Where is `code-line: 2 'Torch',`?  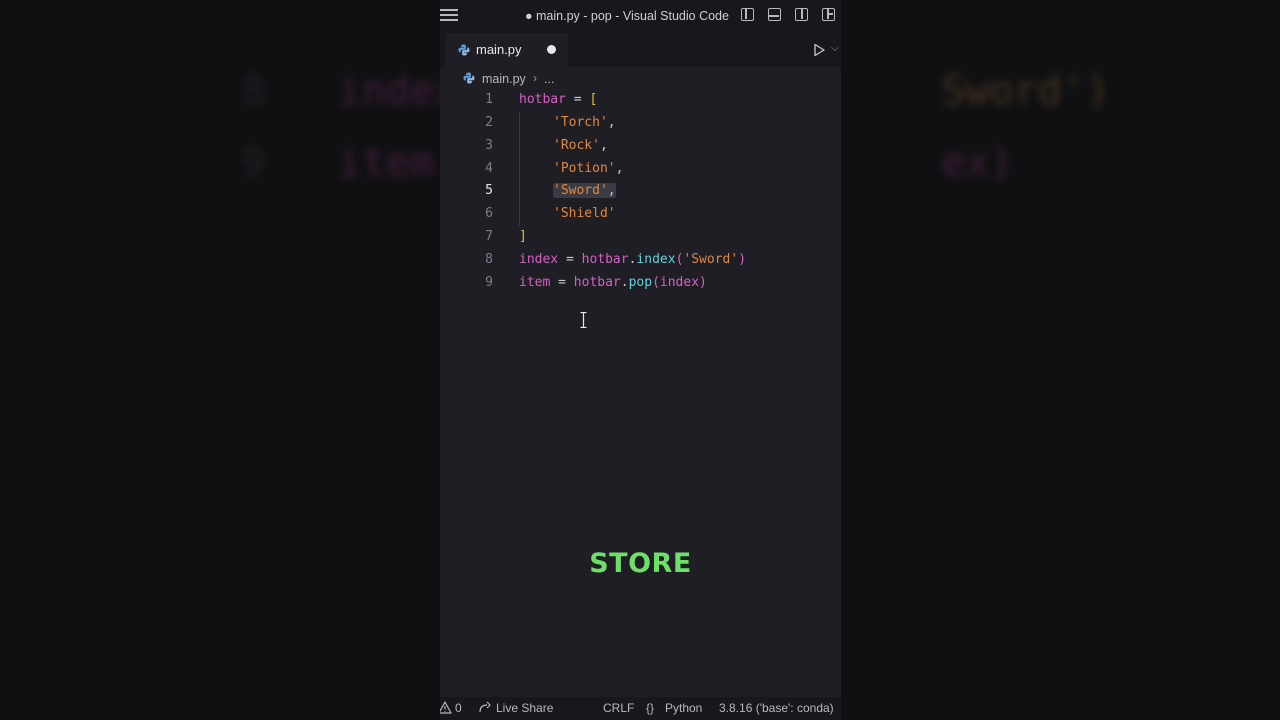 code-line: 2 'Torch', is located at coordinates (640, 124).